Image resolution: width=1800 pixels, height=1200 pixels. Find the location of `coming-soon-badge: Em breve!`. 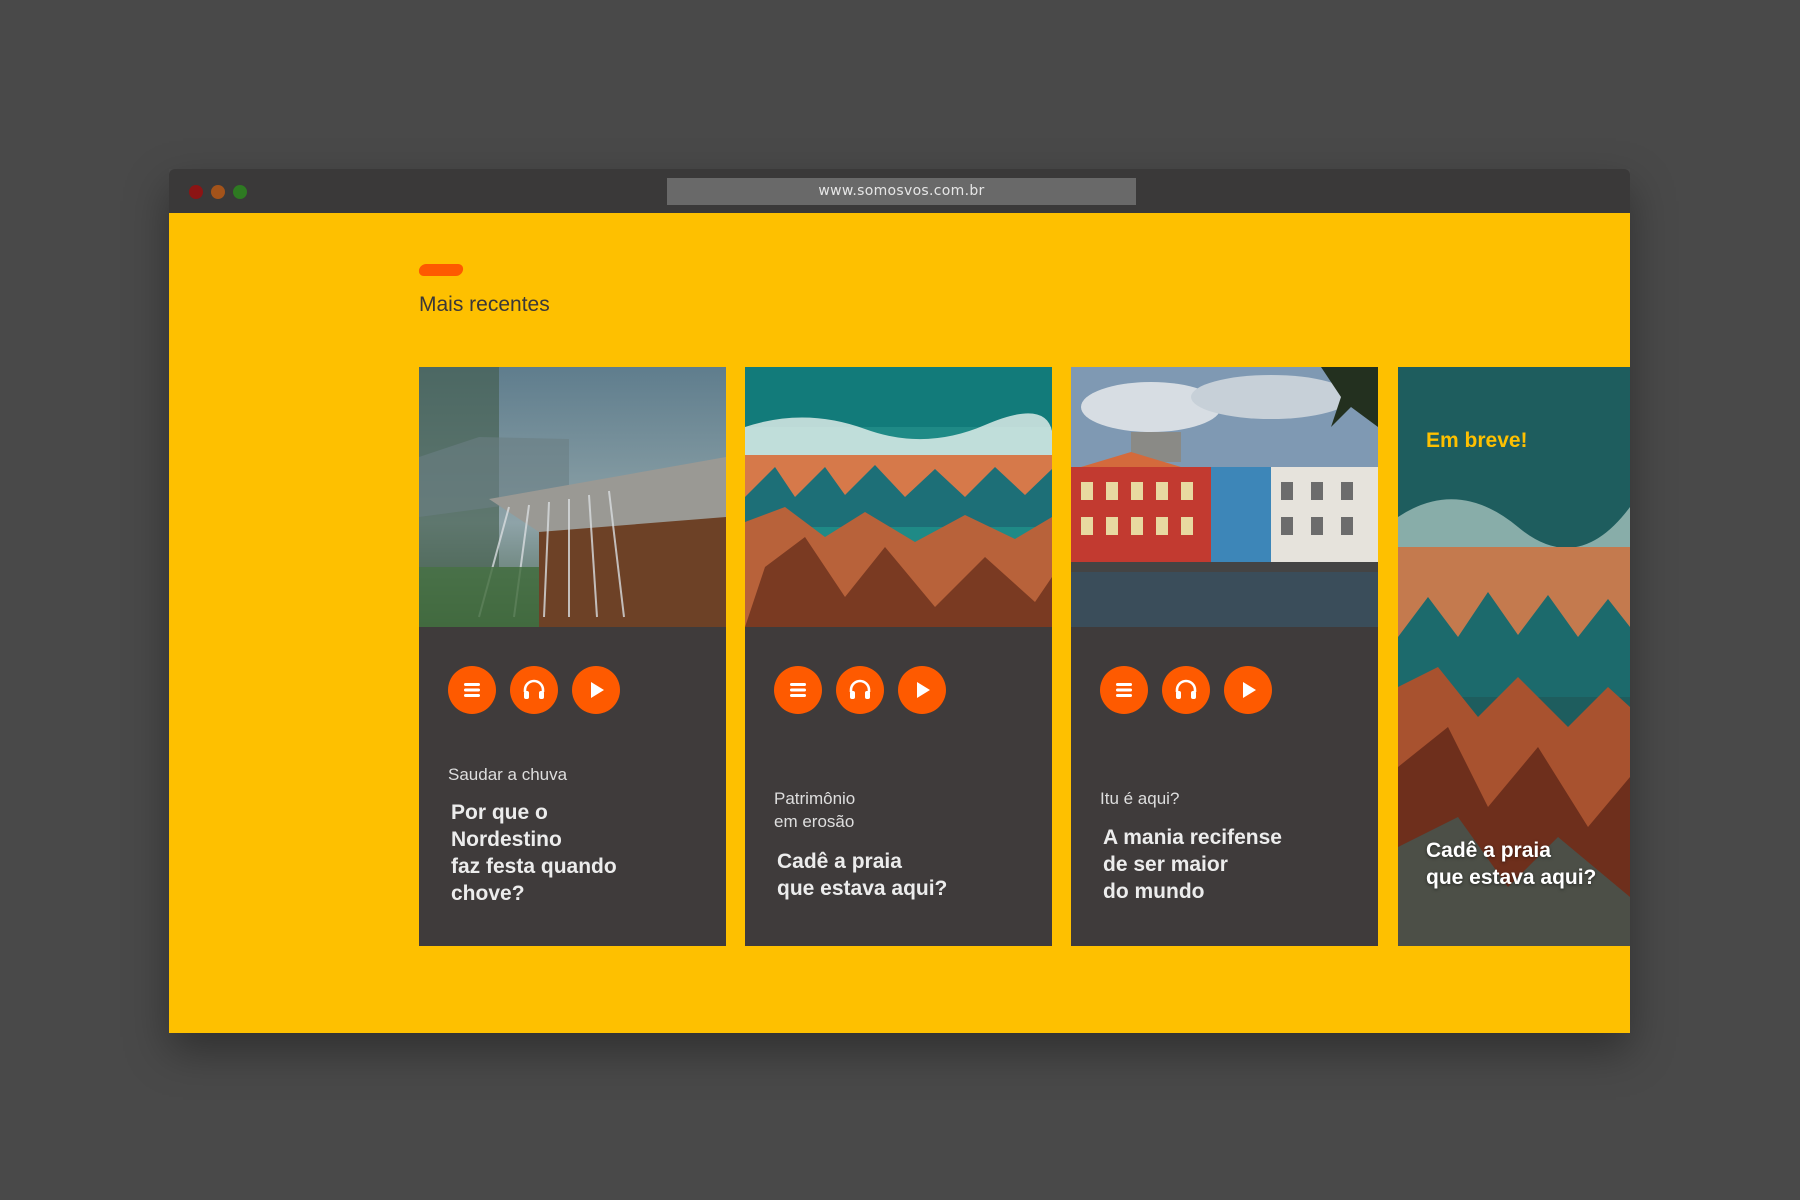

coming-soon-badge: Em breve! is located at coordinates (1477, 440).